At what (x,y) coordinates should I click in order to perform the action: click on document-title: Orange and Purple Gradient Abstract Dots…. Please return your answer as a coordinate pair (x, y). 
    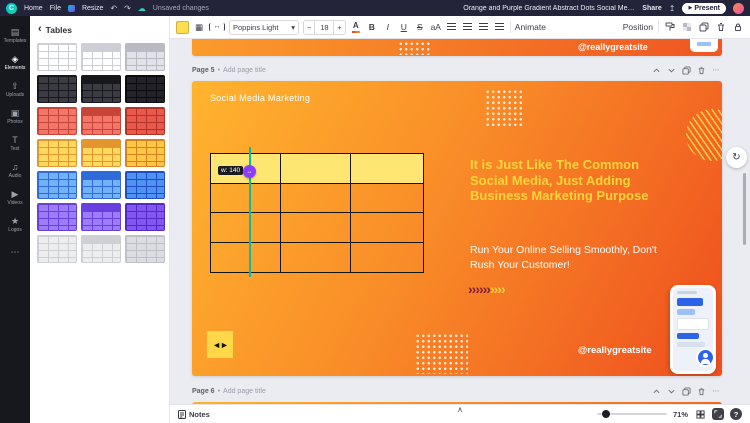
    Looking at the image, I should click on (549, 8).